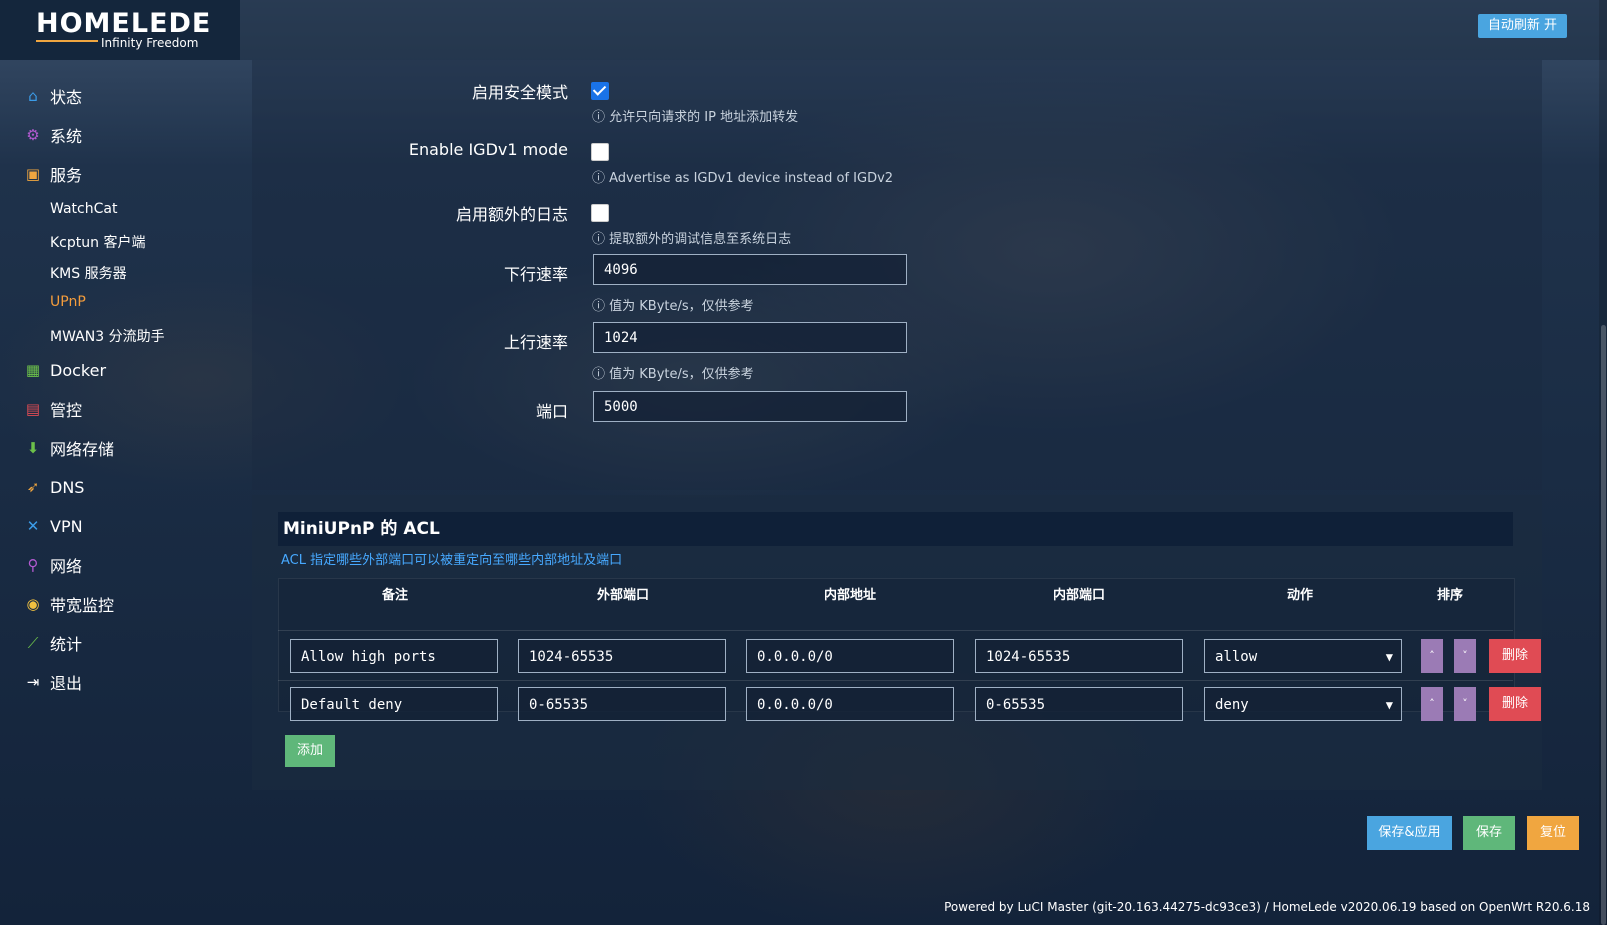  Describe the element at coordinates (66, 683) in the screenshot. I see `sidebar-item-label: 退出` at that location.